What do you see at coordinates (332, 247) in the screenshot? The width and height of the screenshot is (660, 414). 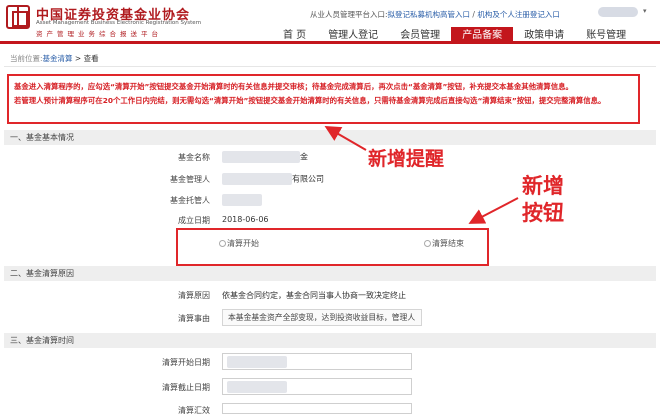 I see `annotation-highlight-box` at bounding box center [332, 247].